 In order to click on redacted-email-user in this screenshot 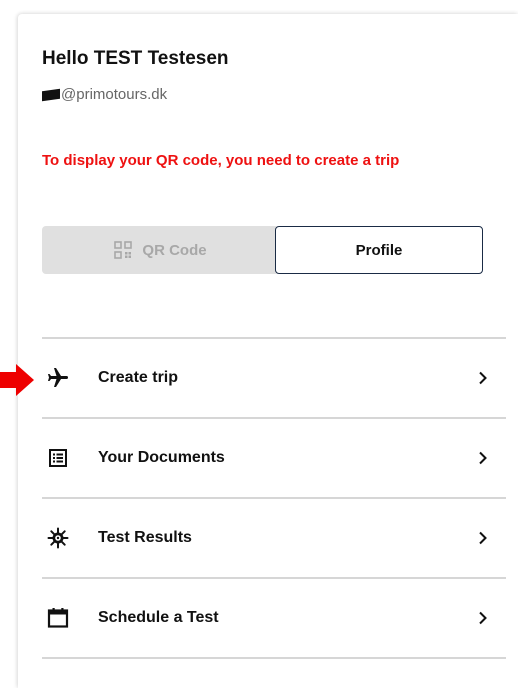, I will do `click(51, 94)`.